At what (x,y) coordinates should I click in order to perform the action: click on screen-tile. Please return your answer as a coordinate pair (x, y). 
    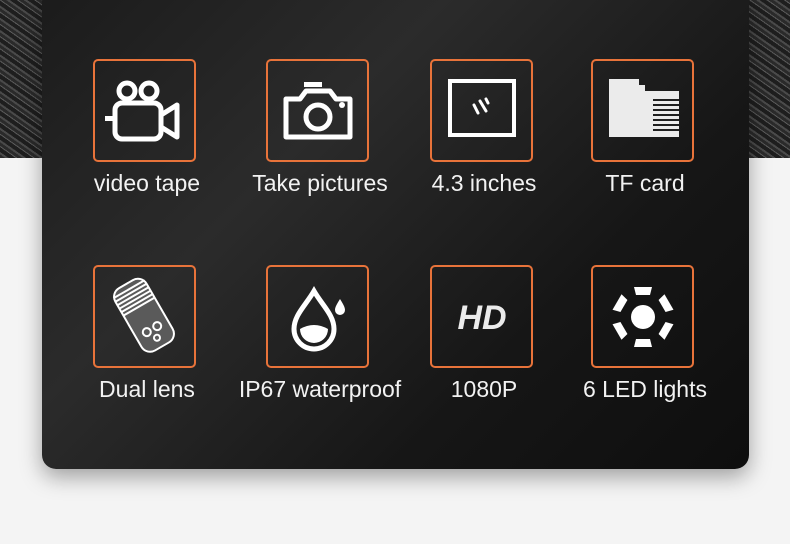
    Looking at the image, I should click on (481, 110).